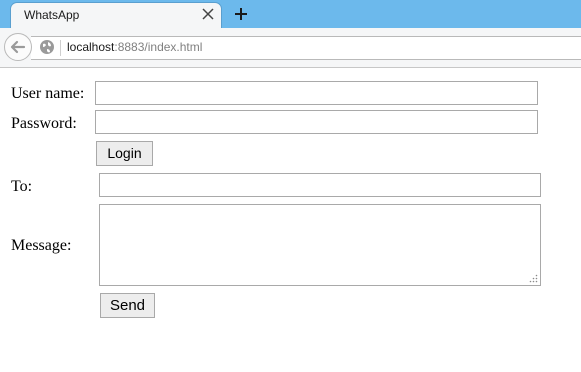  Describe the element at coordinates (22, 186) in the screenshot. I see `to-label: To:` at that location.